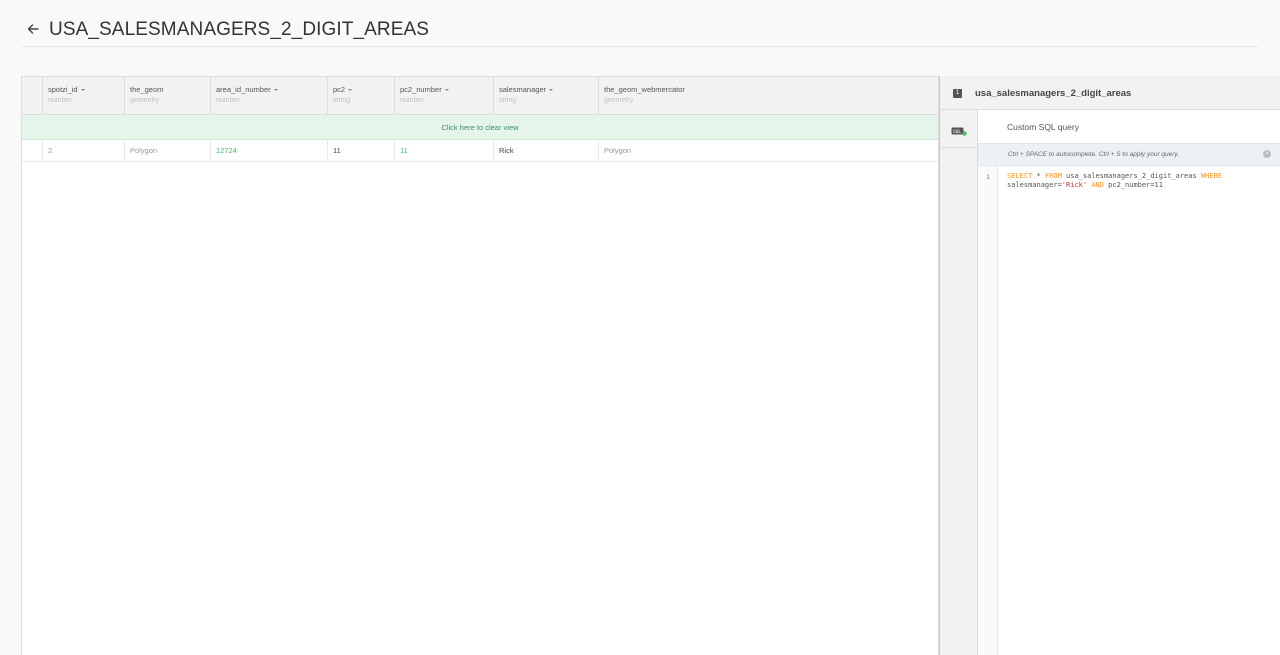  I want to click on table-cell: 12724, so click(268, 151).